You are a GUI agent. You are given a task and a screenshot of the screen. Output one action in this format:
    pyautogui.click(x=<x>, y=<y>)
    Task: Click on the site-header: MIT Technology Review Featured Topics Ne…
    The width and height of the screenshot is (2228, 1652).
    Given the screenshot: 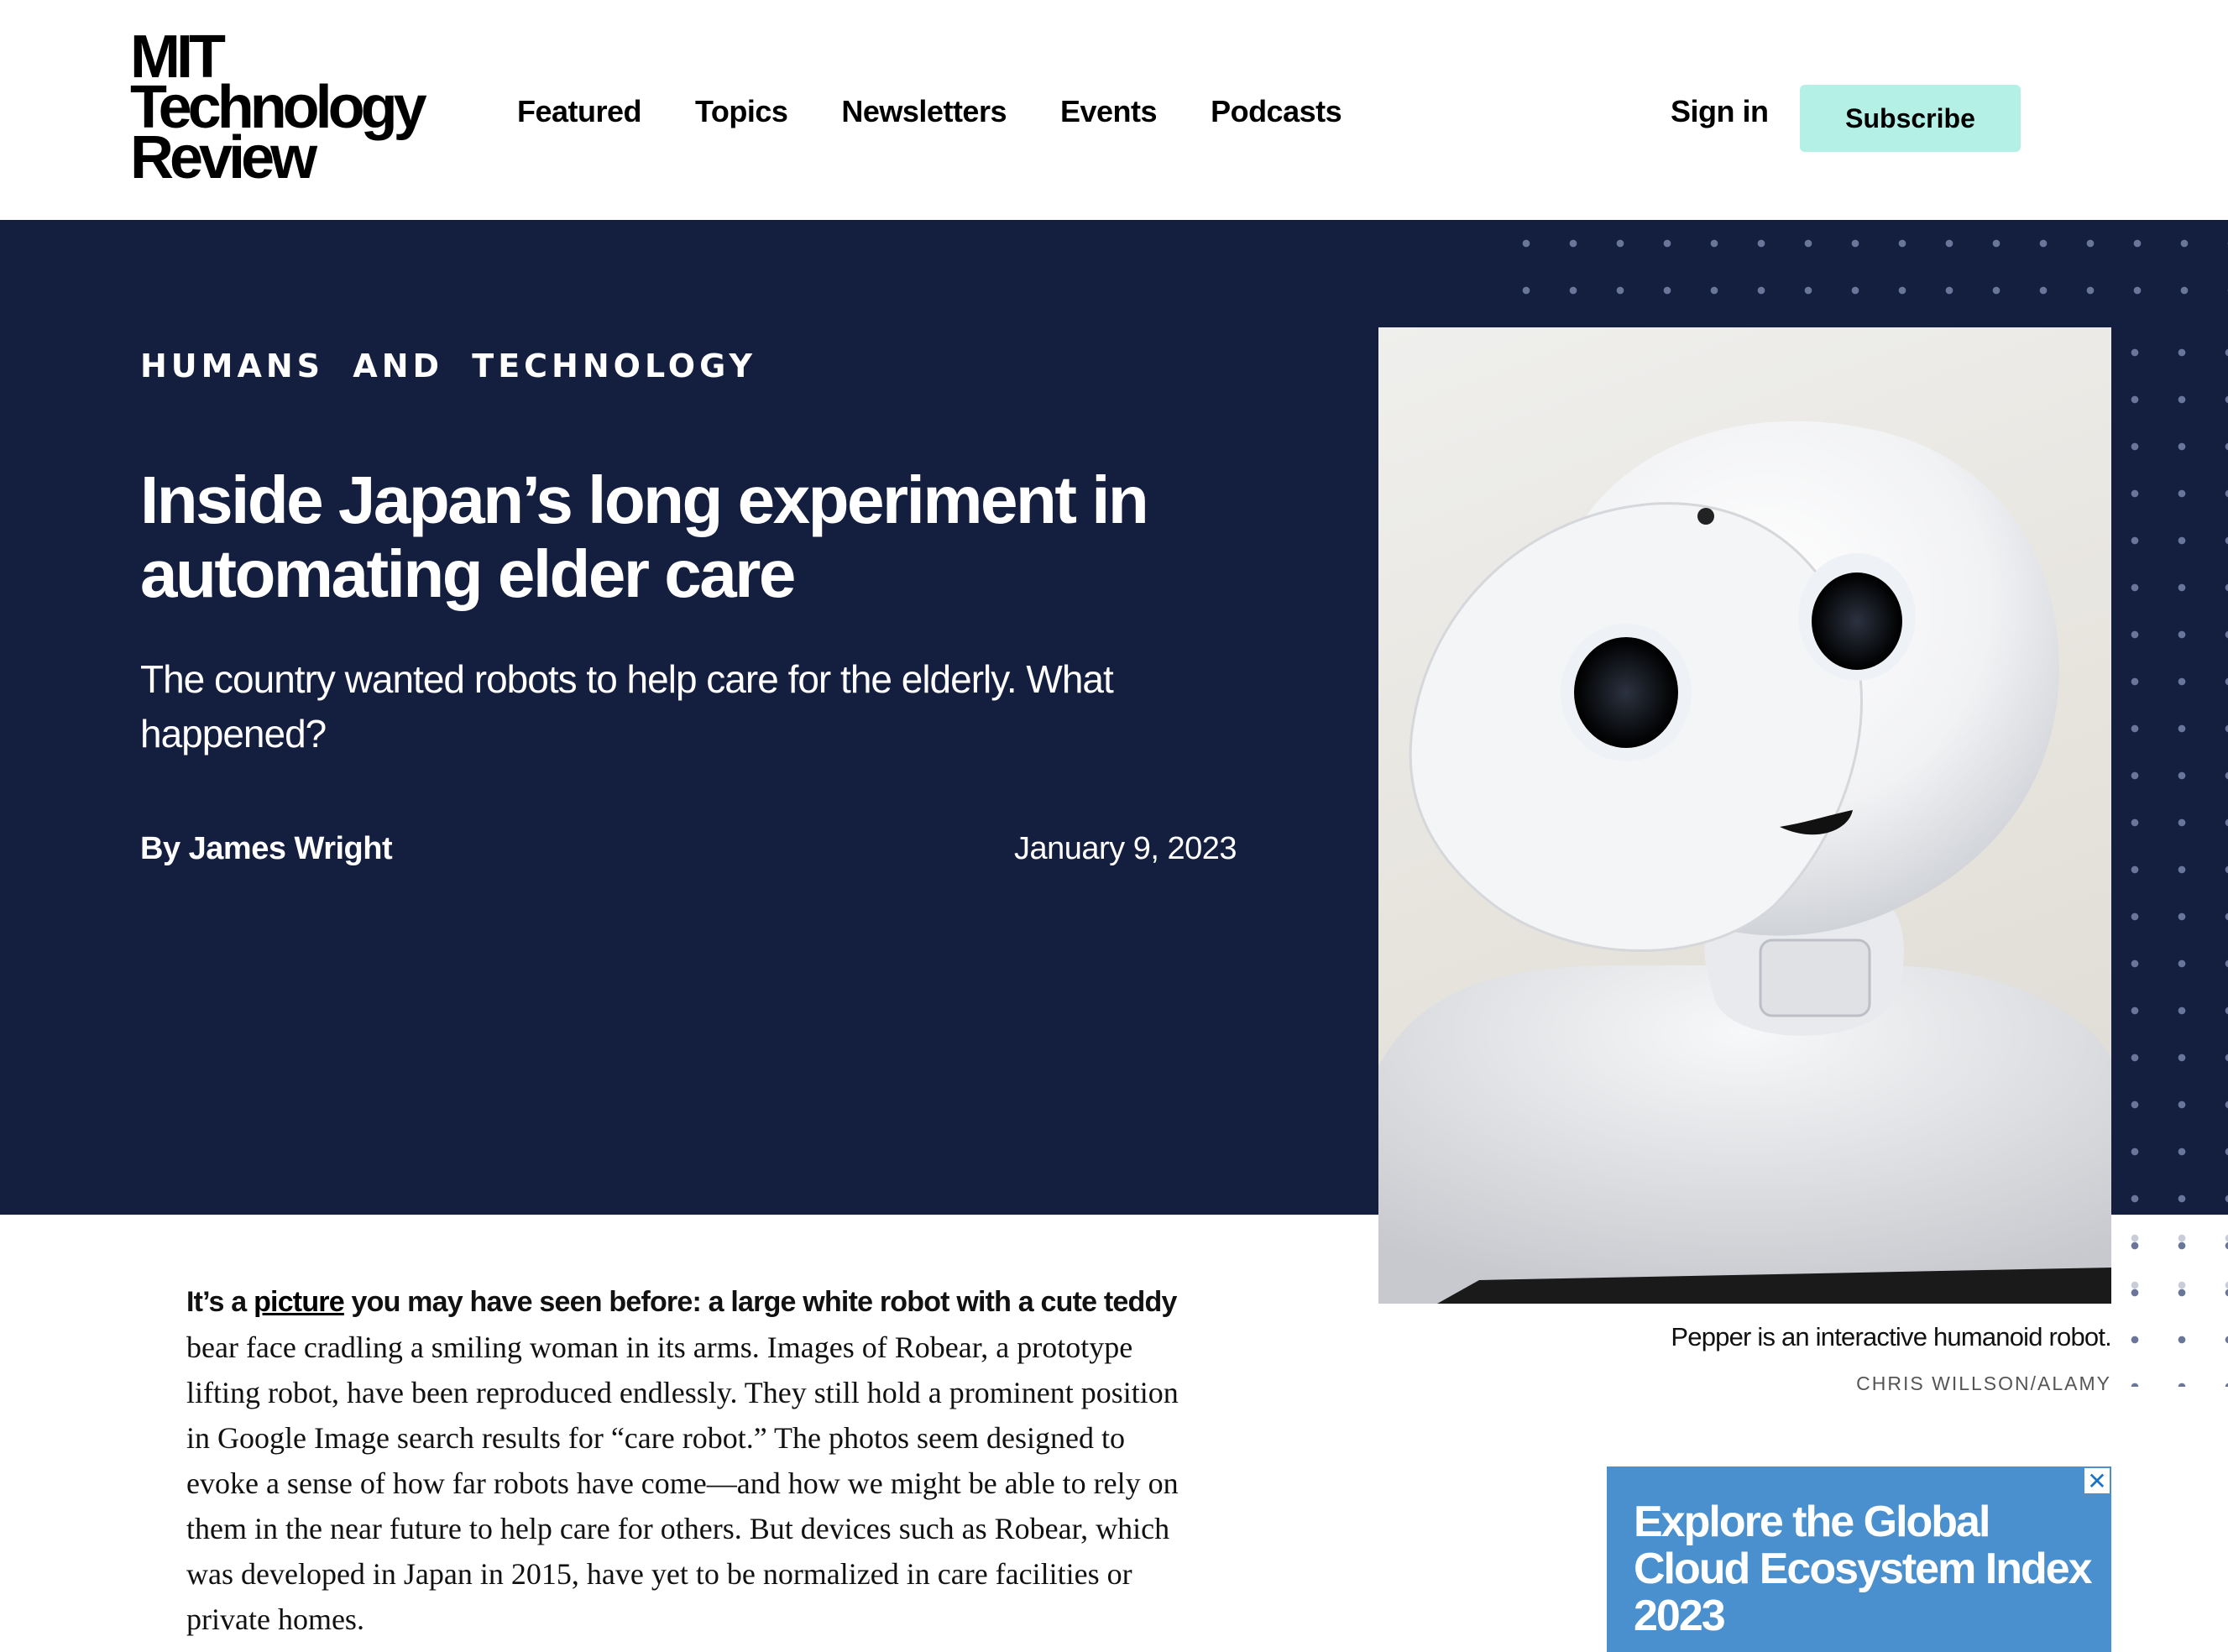 What is the action you would take?
    pyautogui.click(x=1114, y=110)
    